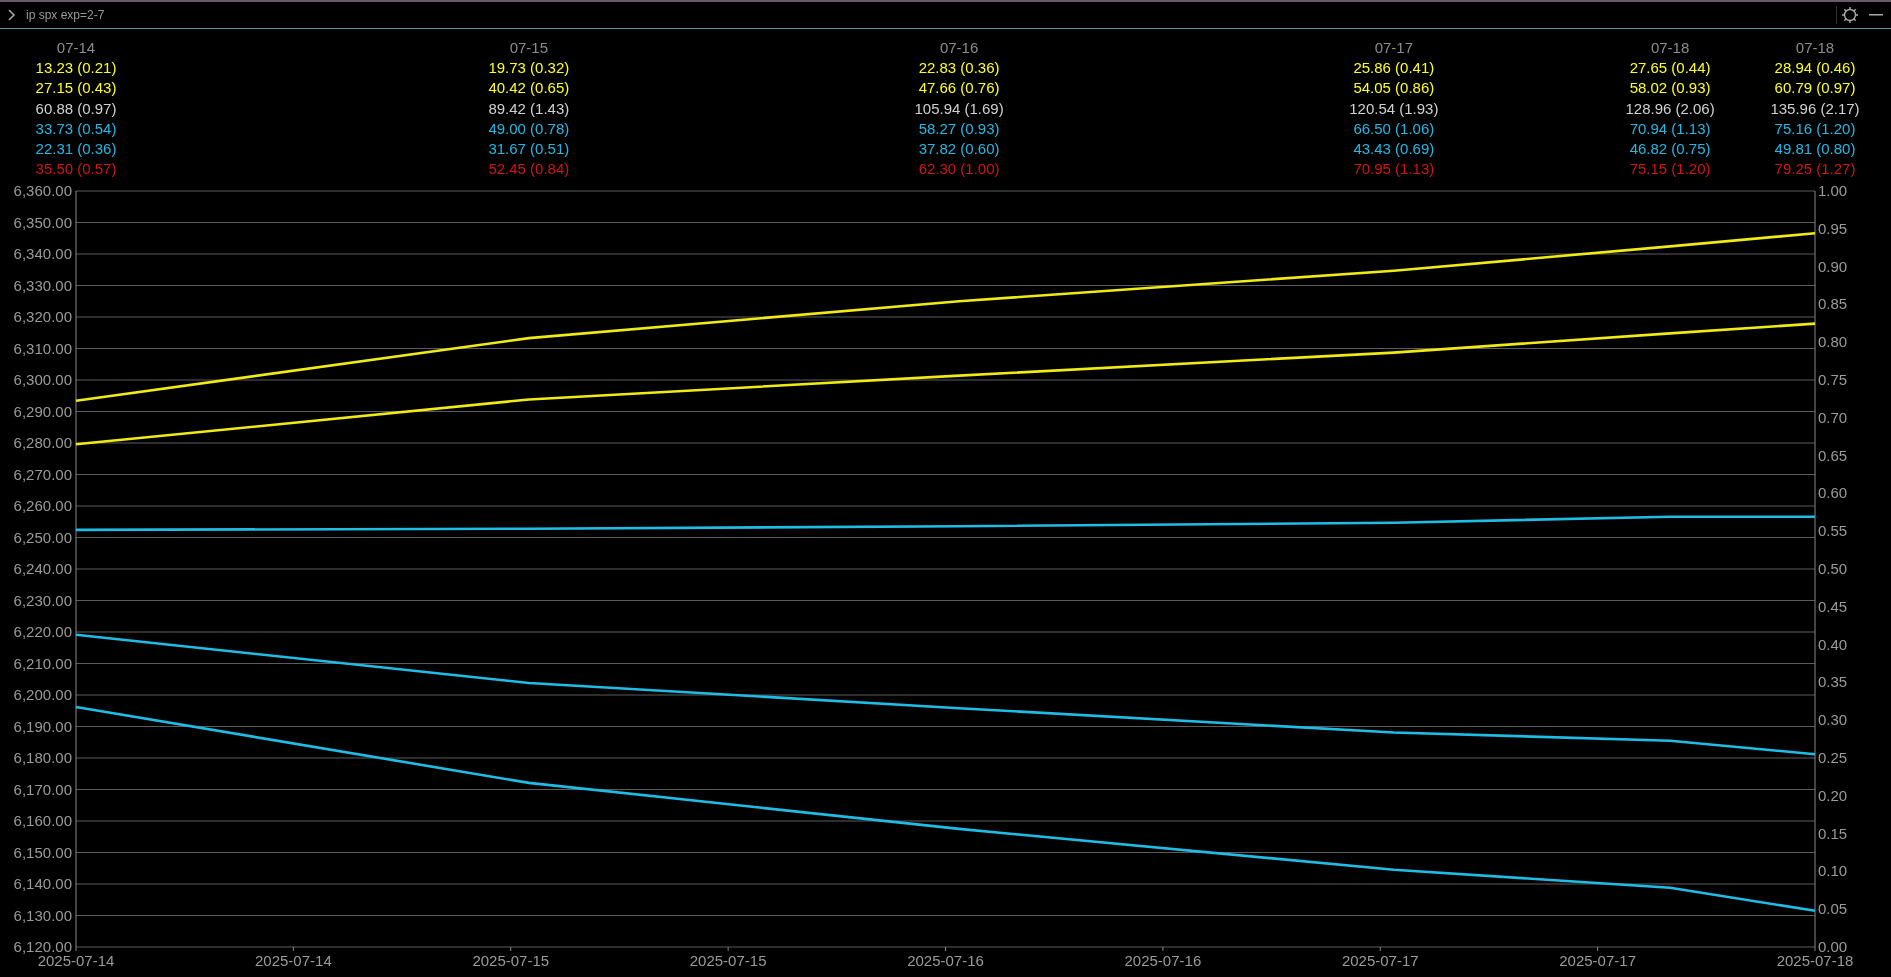 This screenshot has width=1891, height=977. Describe the element at coordinates (42, 253) in the screenshot. I see `y-axis-label: 6,340.00` at that location.